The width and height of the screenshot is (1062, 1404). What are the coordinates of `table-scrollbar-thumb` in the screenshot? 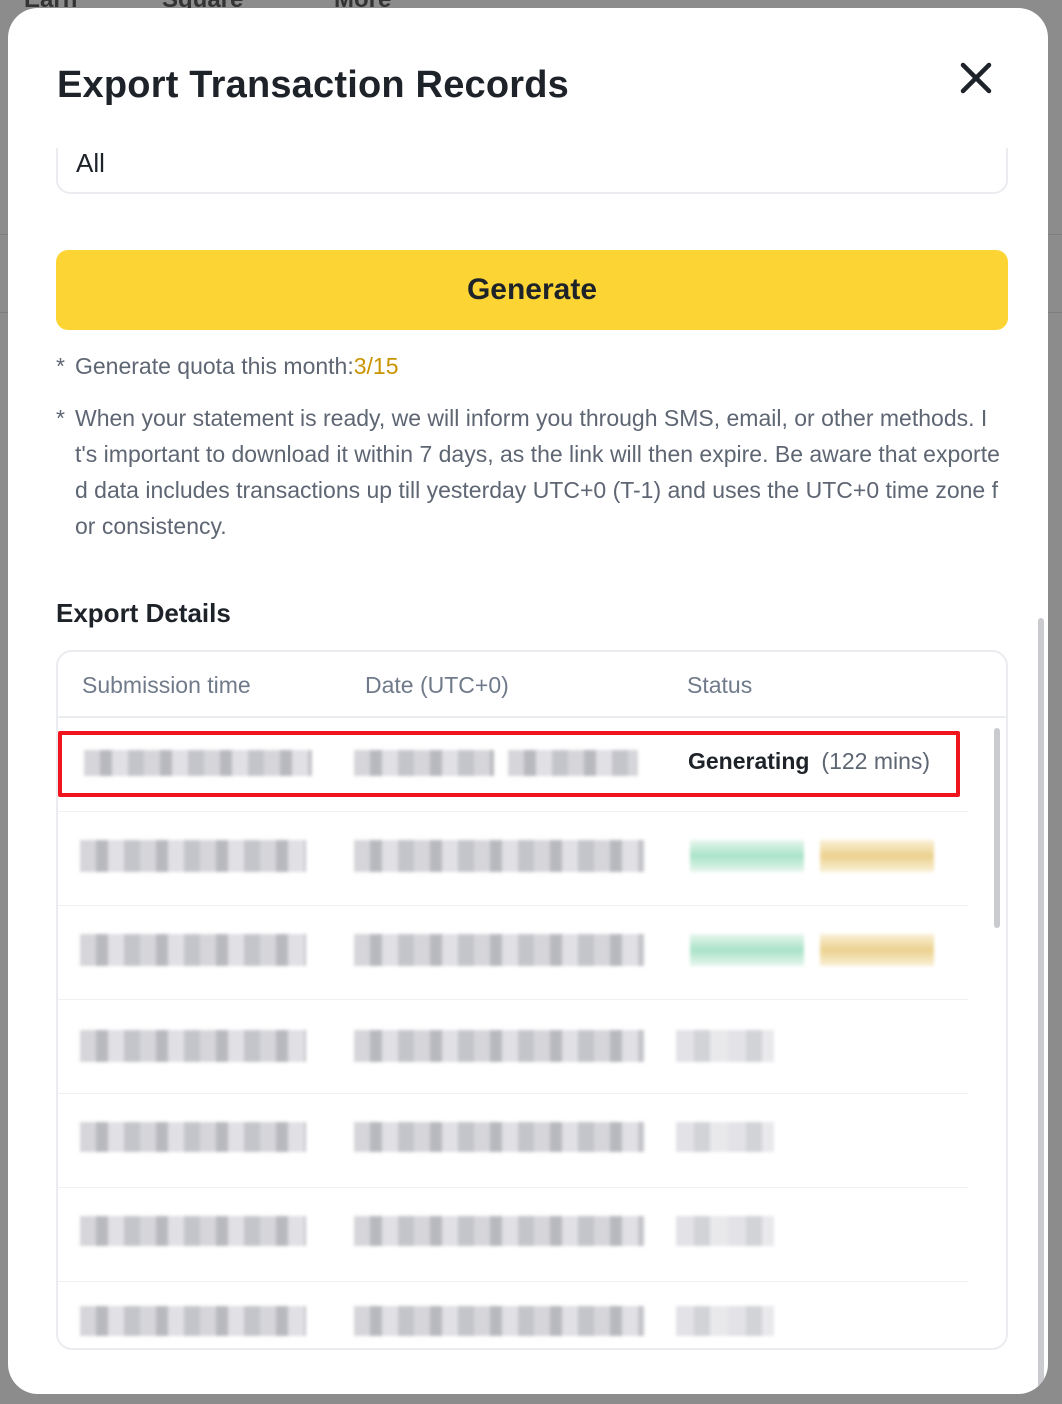 It's located at (997, 828).